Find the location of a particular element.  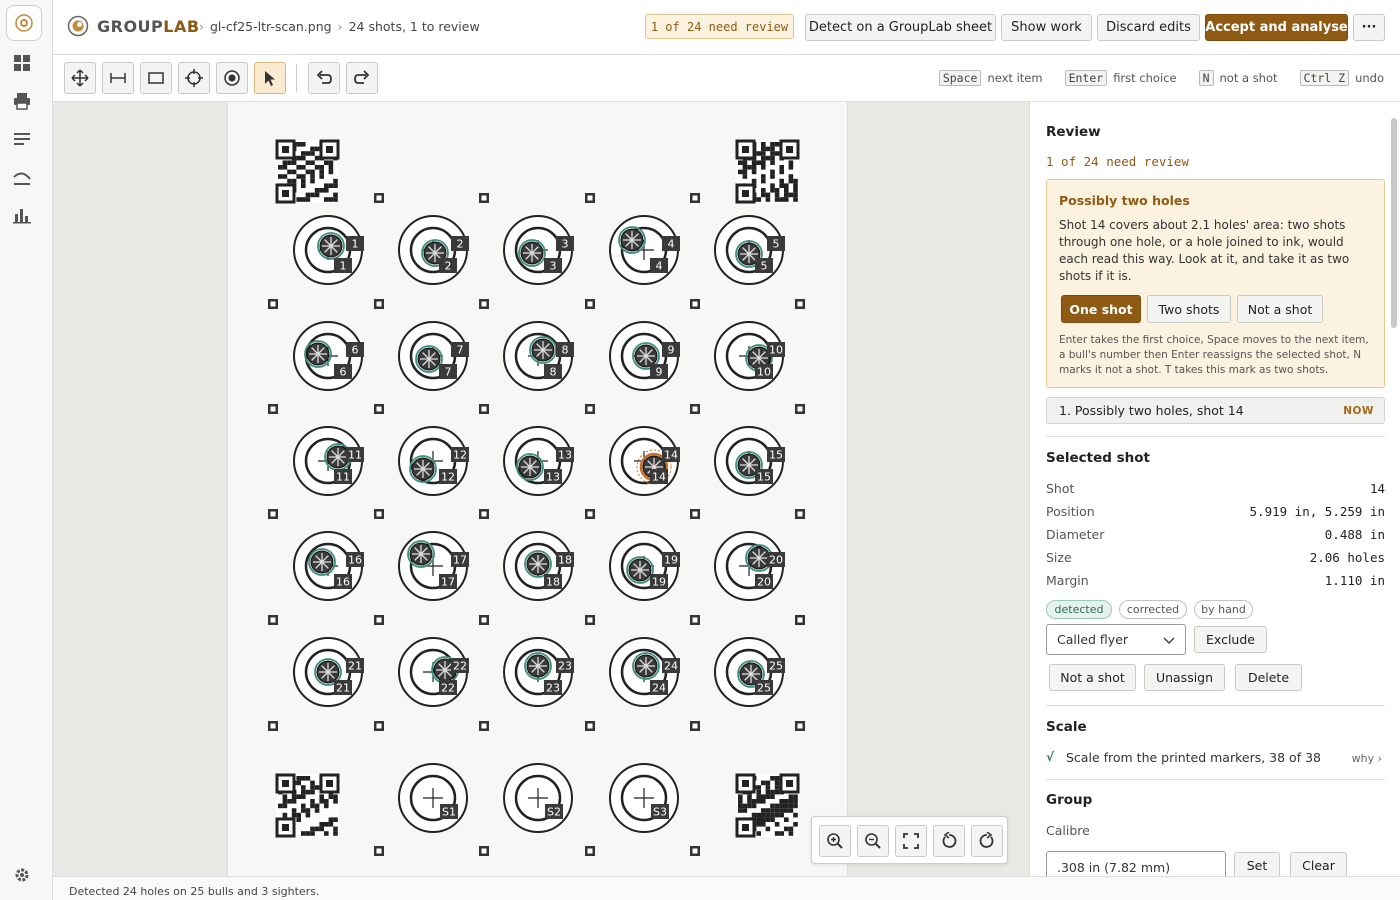

calibre-input: .308 in (7.82 mm) is located at coordinates (1136, 863).